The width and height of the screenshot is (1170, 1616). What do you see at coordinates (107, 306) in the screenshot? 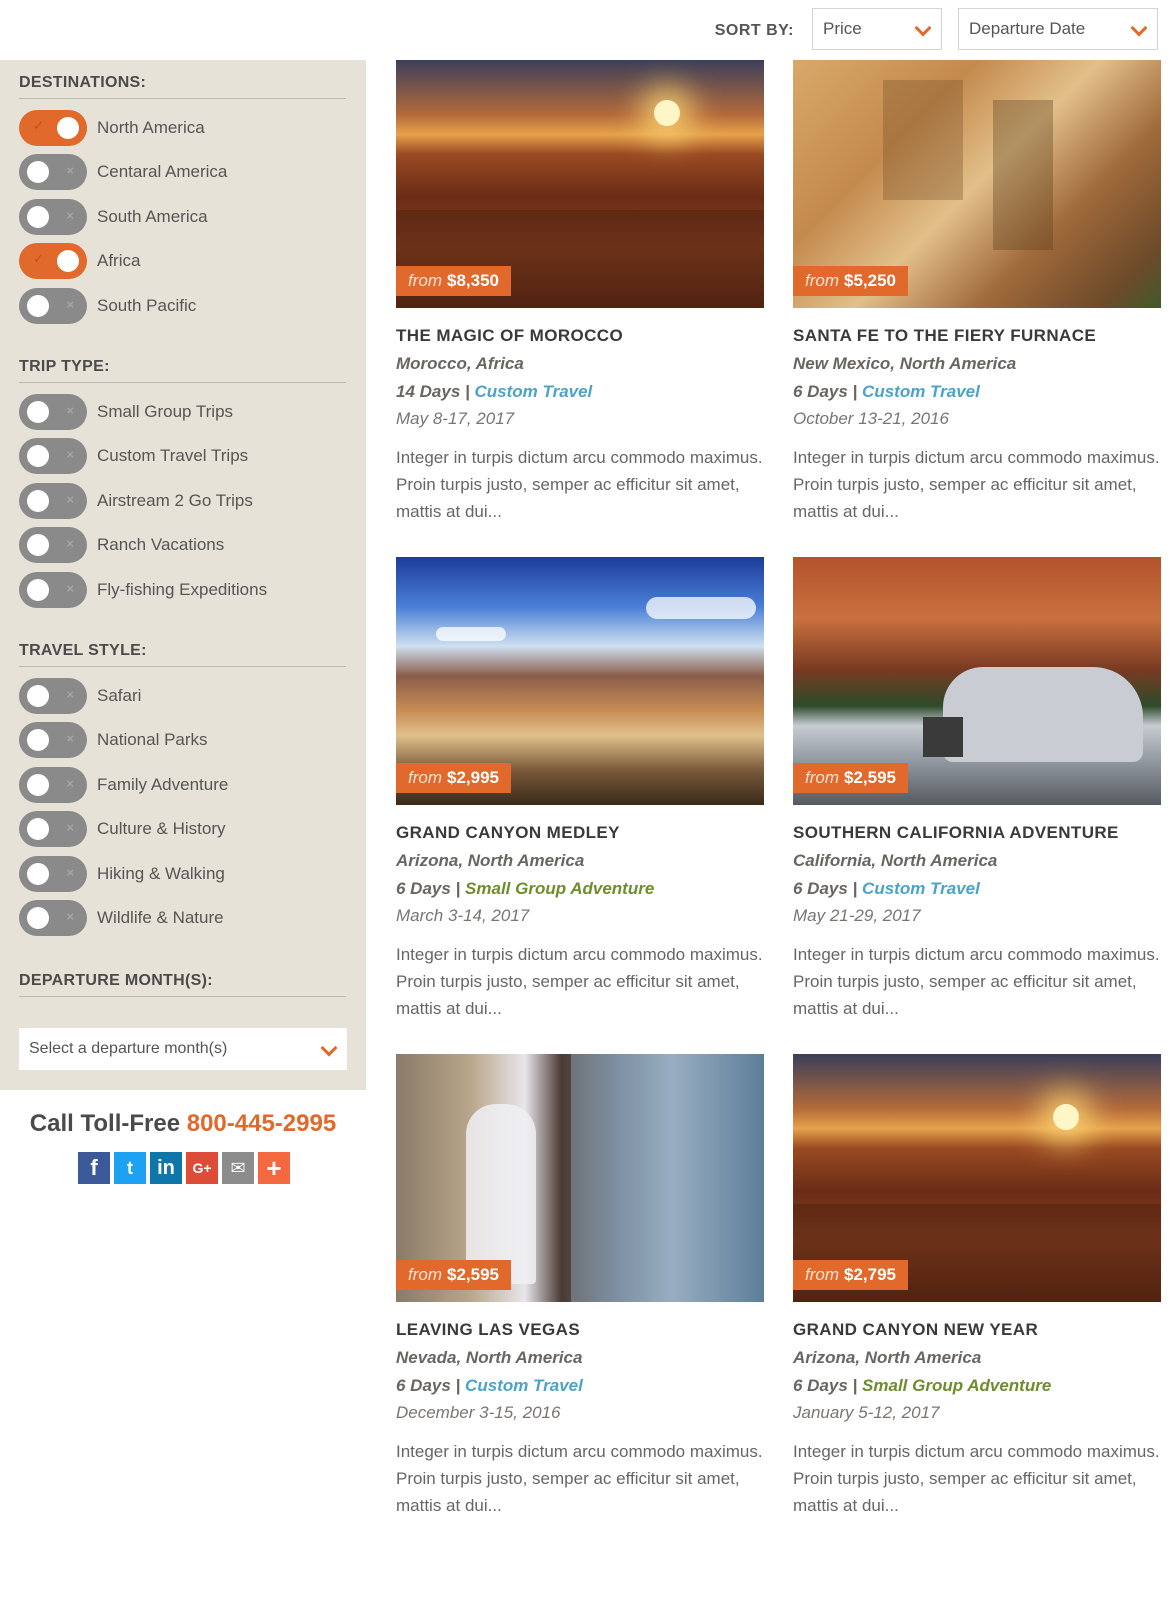
I see `filter-item-south-pacific: × South Pacific` at bounding box center [107, 306].